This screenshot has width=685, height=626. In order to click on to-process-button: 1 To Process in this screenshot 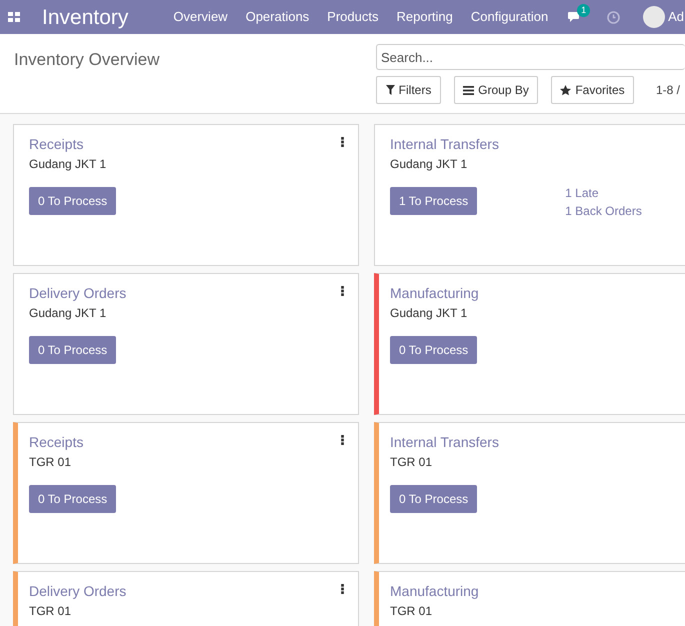, I will do `click(434, 201)`.